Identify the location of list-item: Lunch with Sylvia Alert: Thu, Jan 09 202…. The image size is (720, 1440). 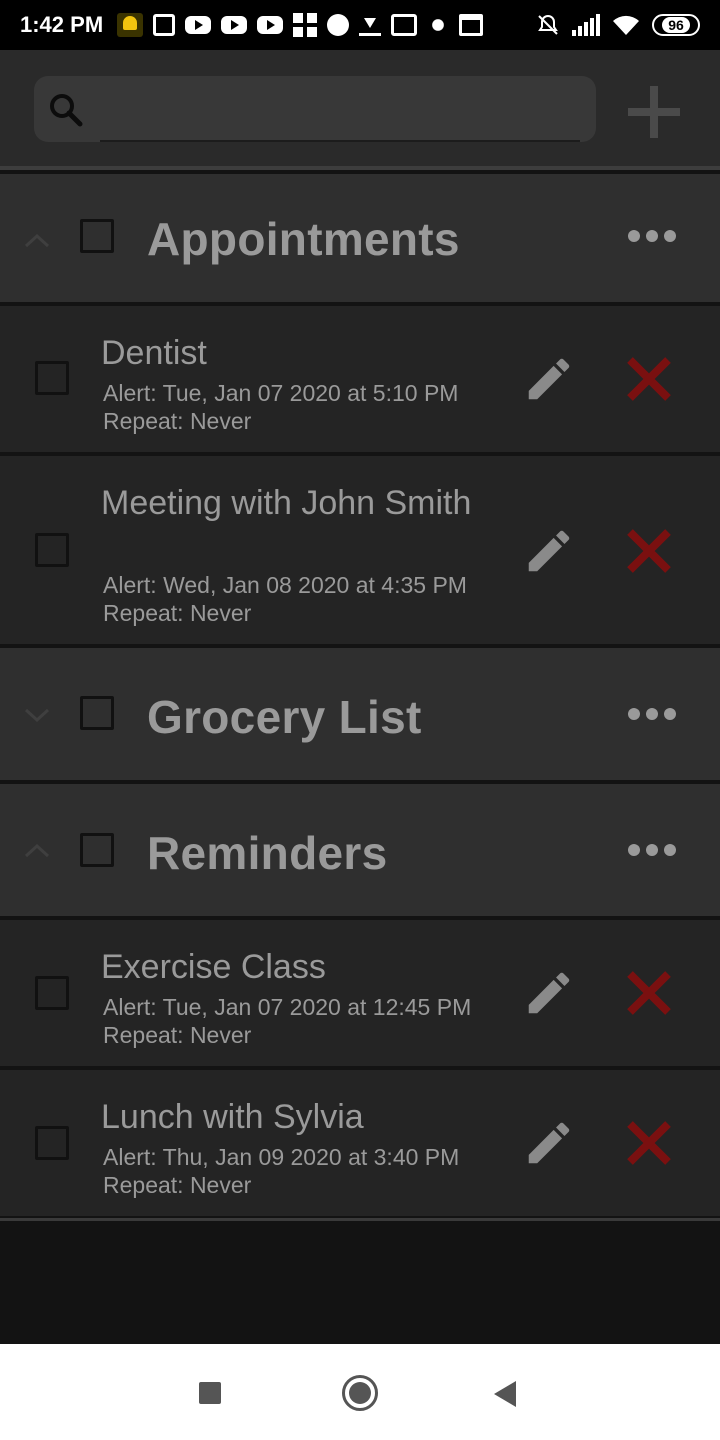
(360, 1143).